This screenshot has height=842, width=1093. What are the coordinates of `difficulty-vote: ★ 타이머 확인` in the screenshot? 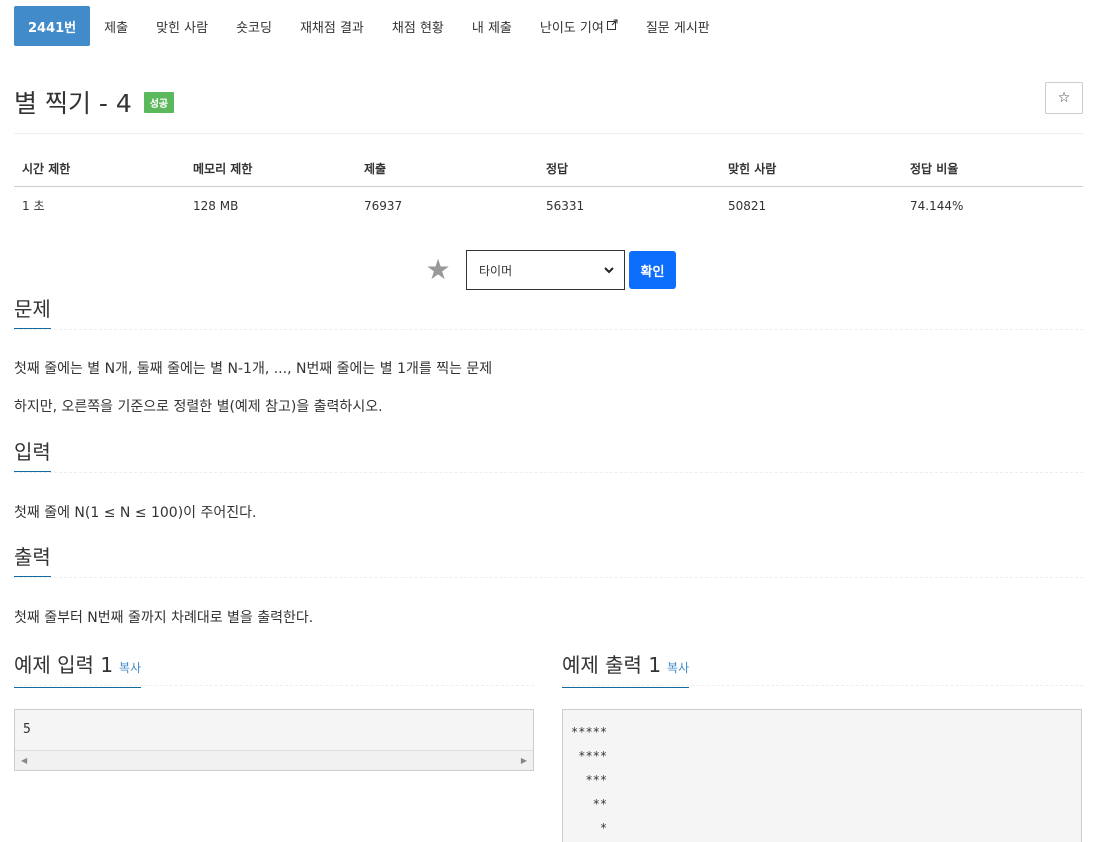 It's located at (550, 270).